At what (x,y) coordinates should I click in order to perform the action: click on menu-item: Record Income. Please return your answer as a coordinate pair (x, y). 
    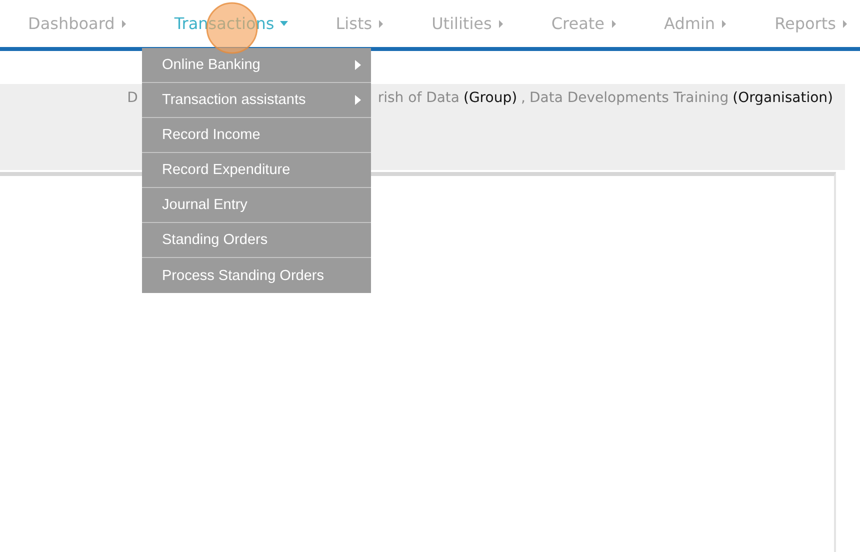
    Looking at the image, I should click on (256, 135).